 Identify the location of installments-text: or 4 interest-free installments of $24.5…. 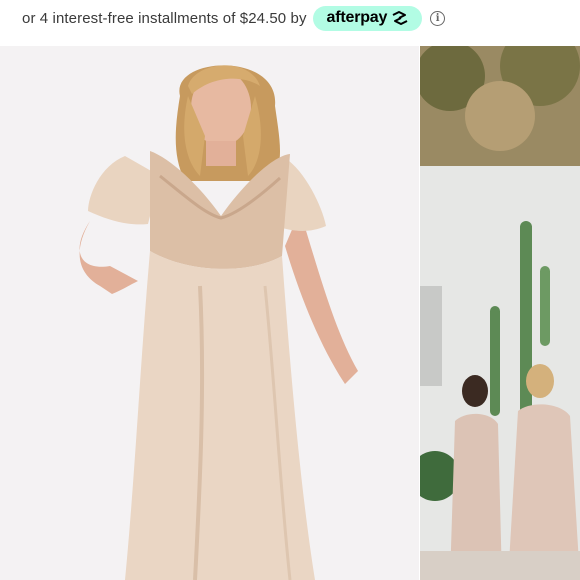
(164, 18).